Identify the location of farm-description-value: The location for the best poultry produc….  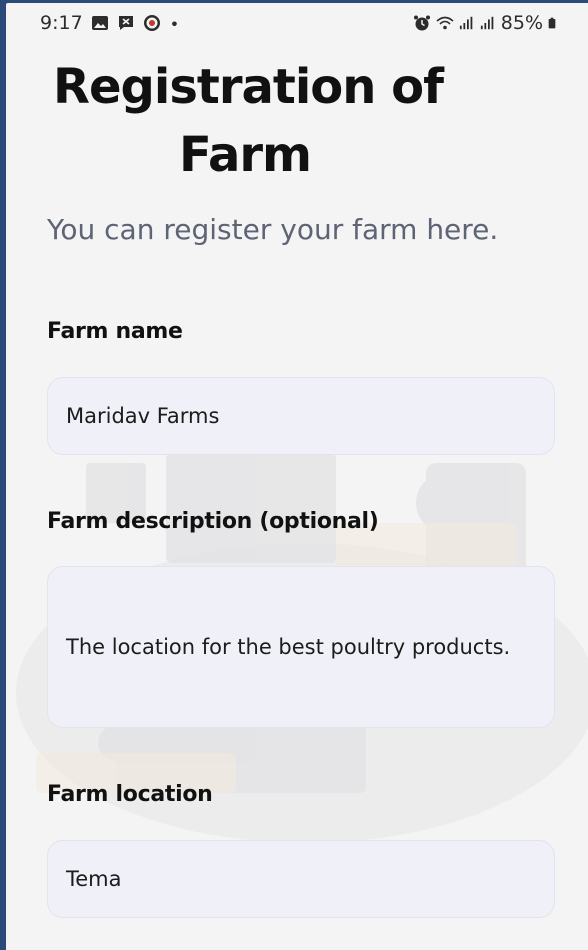
(288, 647).